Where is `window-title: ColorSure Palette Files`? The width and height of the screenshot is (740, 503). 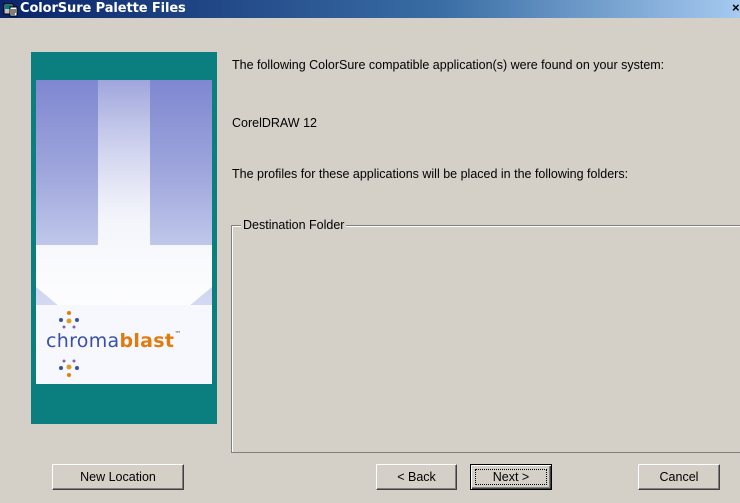
window-title: ColorSure Palette Files is located at coordinates (103, 8).